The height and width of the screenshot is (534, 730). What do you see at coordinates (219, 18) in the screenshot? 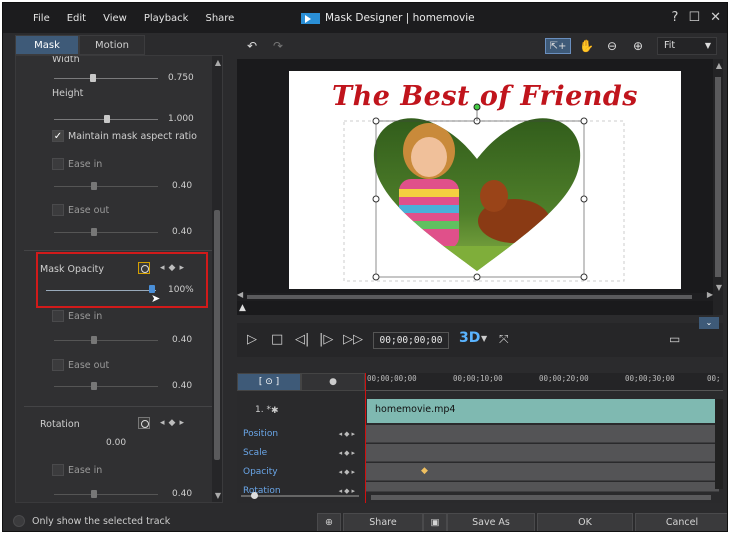
I see `menu-share: Share` at bounding box center [219, 18].